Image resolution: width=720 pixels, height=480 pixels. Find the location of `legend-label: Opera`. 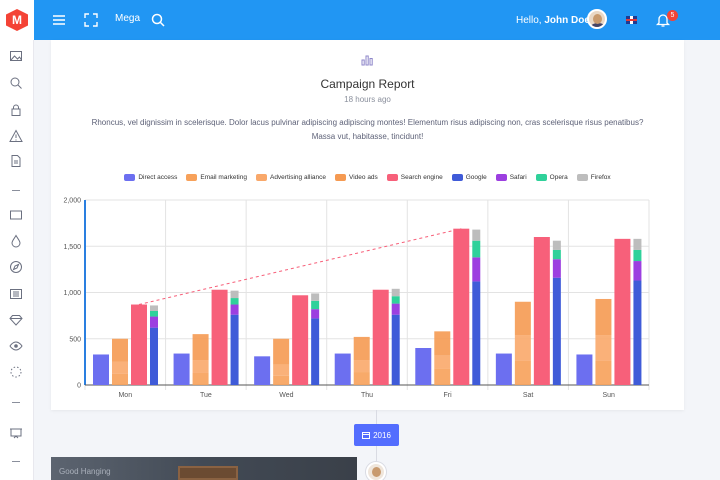

legend-label: Opera is located at coordinates (558, 177).